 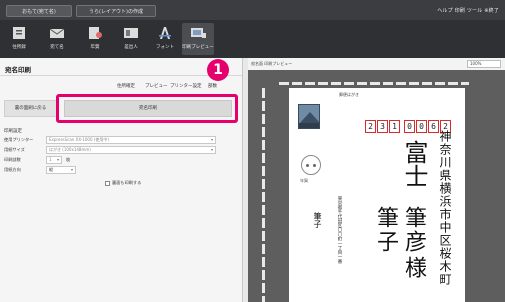 I want to click on tool-print-preview: 印刷プレビュー, so click(x=198, y=39).